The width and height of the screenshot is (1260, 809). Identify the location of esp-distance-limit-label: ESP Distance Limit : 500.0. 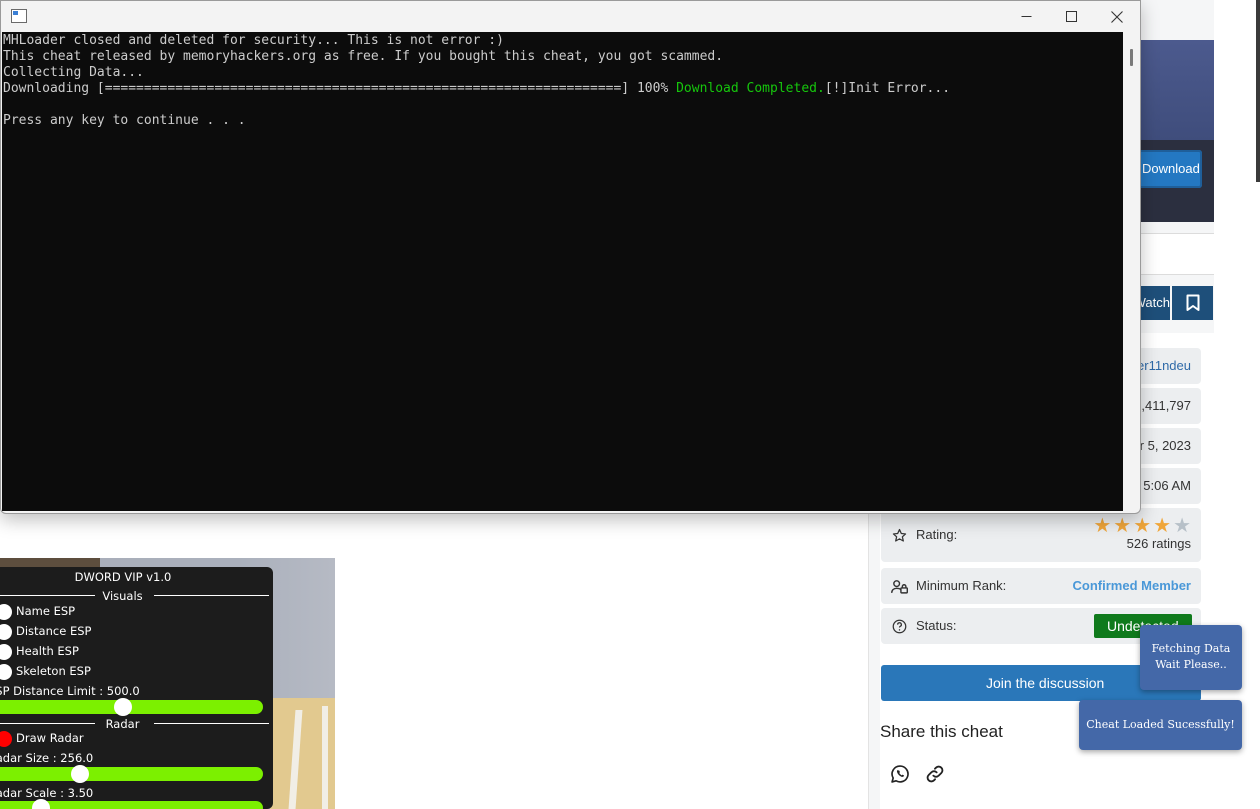
(70, 691).